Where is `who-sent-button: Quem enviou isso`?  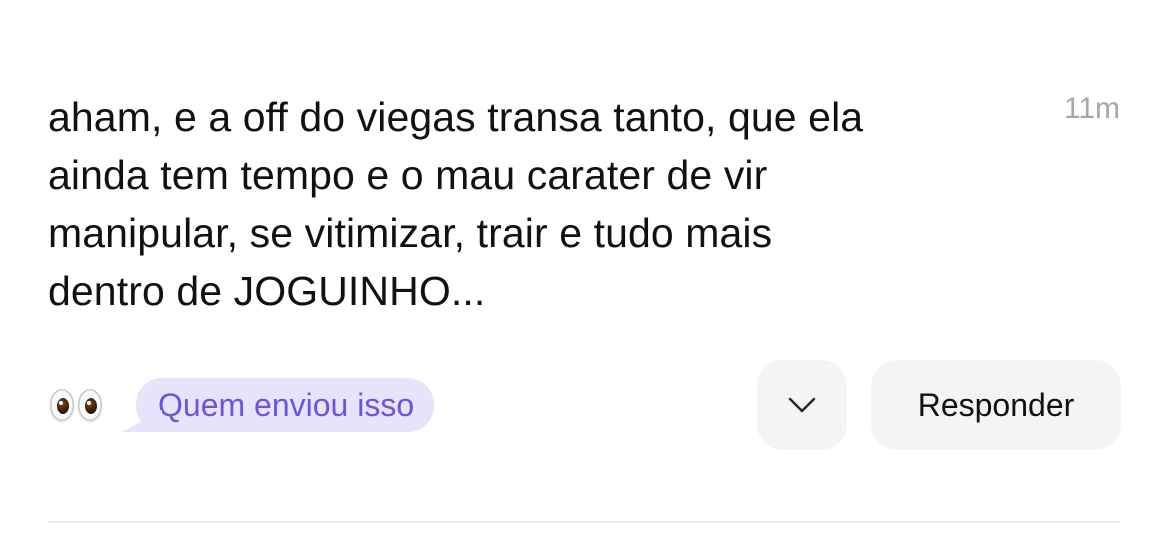 who-sent-button: Quem enviou isso is located at coordinates (285, 405).